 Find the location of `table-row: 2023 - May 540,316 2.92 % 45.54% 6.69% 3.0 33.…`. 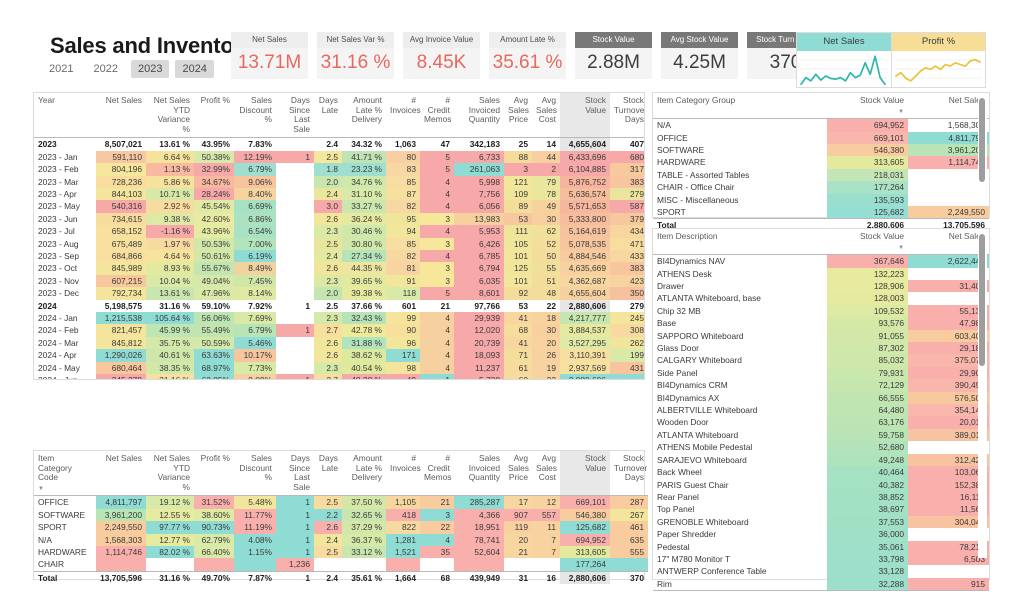

table-row: 2023 - May 540,316 2.92 % 45.54% 6.69% 3.0 33.… is located at coordinates (339, 206).